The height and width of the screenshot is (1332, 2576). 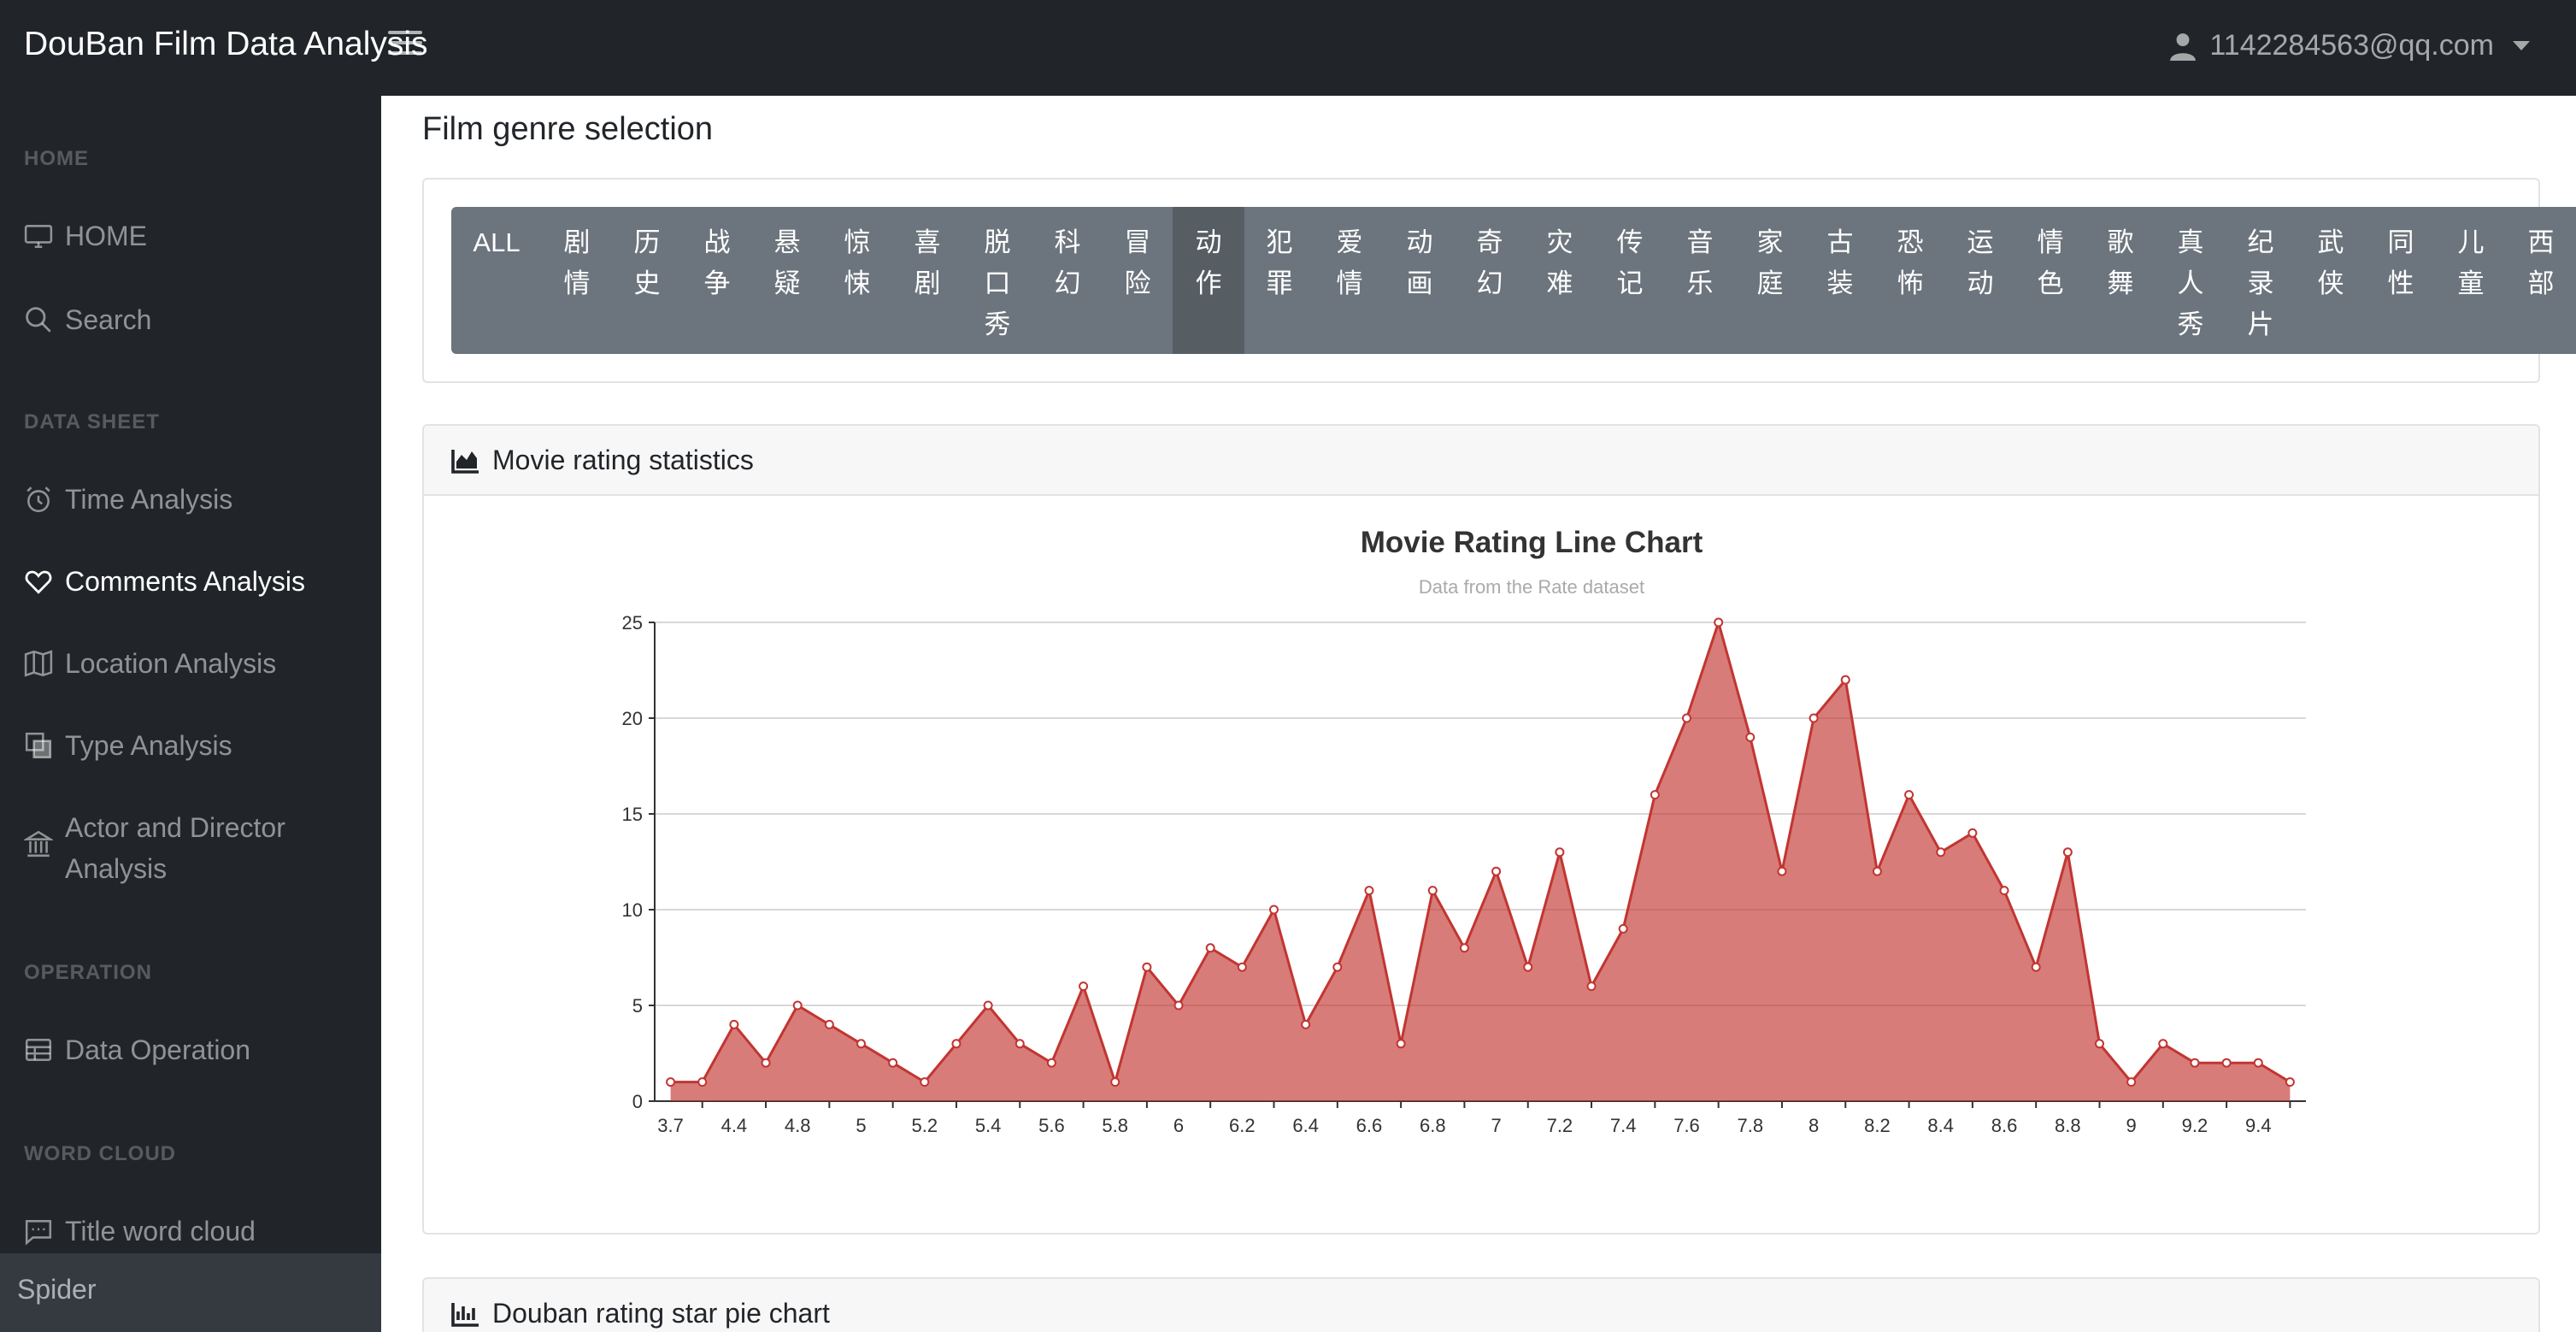 I want to click on genre-button: 恐怖, so click(x=1910, y=280).